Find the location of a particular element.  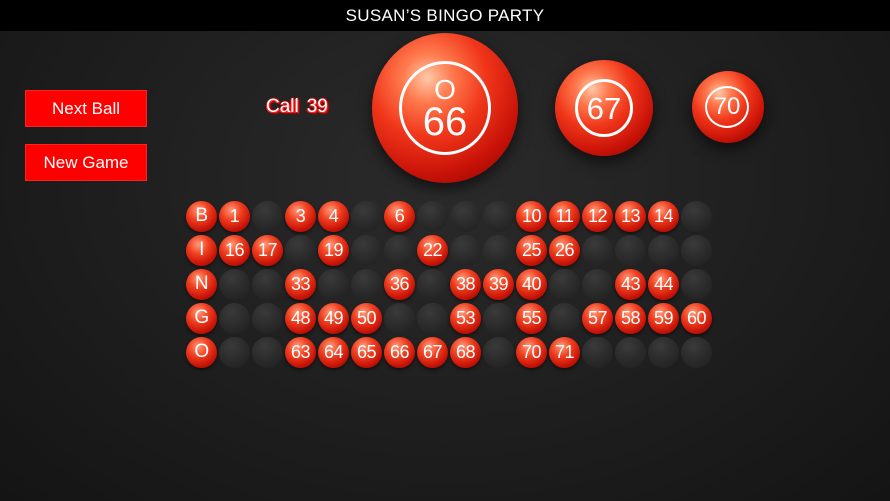

board-cell: 13 is located at coordinates (630, 216).